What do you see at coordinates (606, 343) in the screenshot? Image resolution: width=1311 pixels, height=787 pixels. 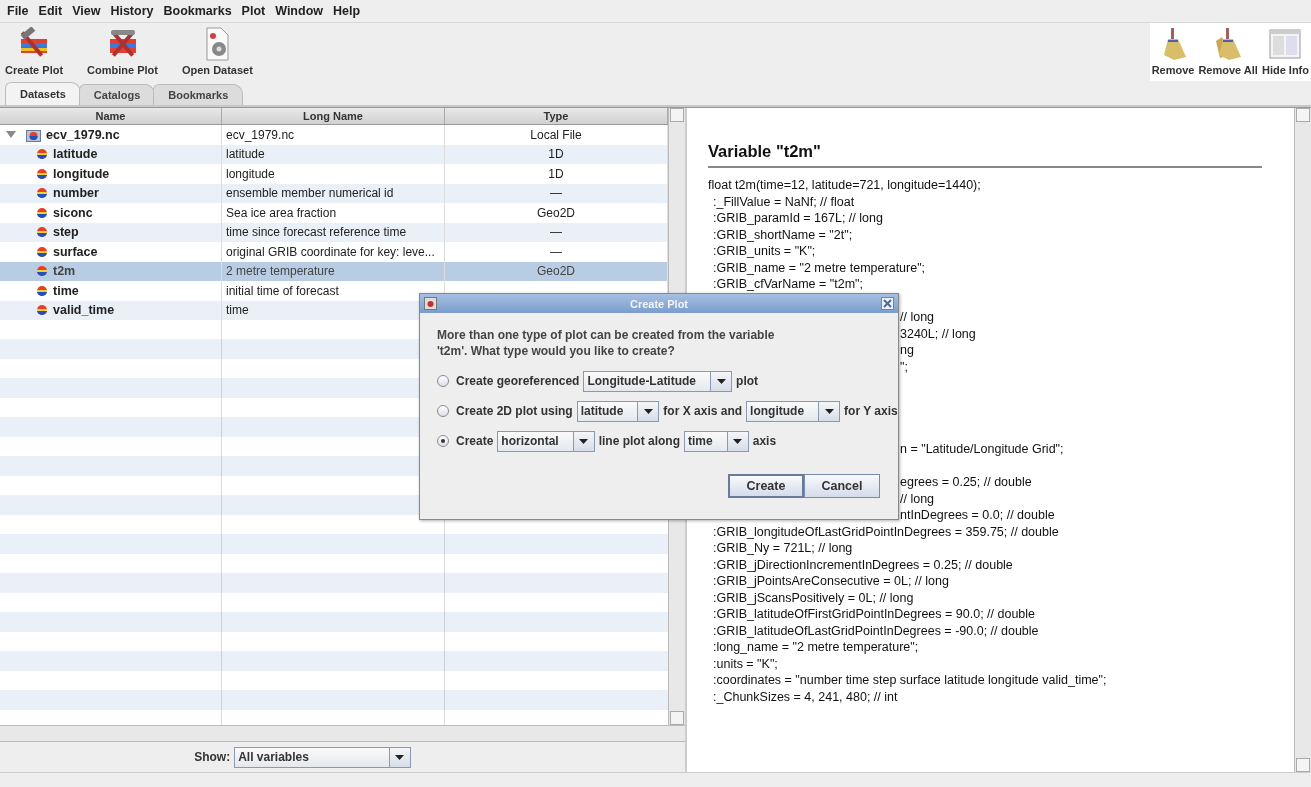 I see `dialog-message: More than one type of plot can be created from the variable 't2m'. What type would you like to create?` at bounding box center [606, 343].